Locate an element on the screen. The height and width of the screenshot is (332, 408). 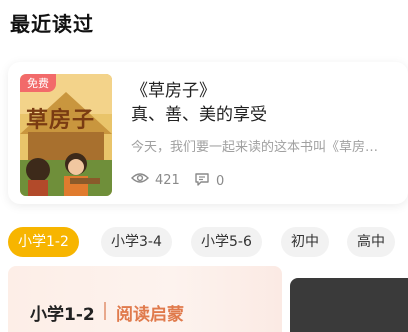
book-cover: 免费 草房子 is located at coordinates (66, 135).